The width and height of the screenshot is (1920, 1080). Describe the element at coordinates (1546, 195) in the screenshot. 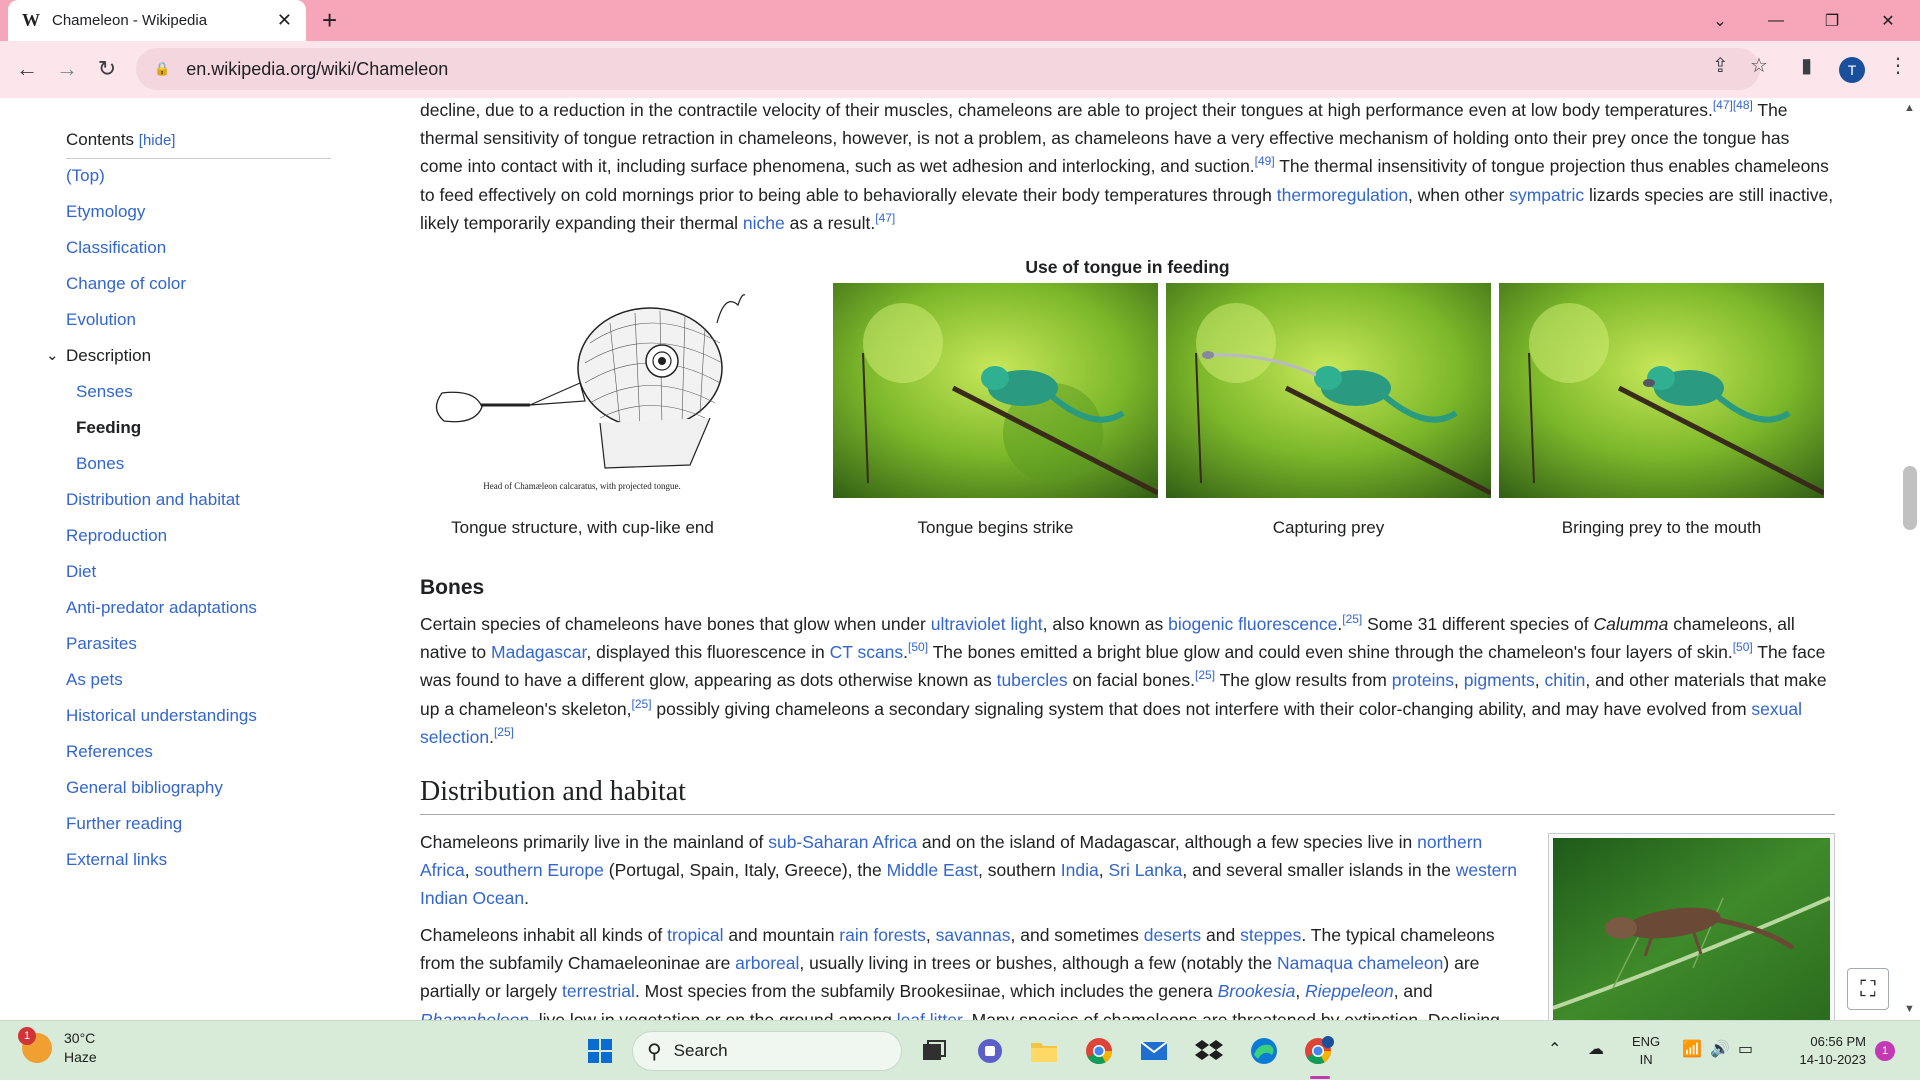

I see `link-sympatric: sympatric` at that location.